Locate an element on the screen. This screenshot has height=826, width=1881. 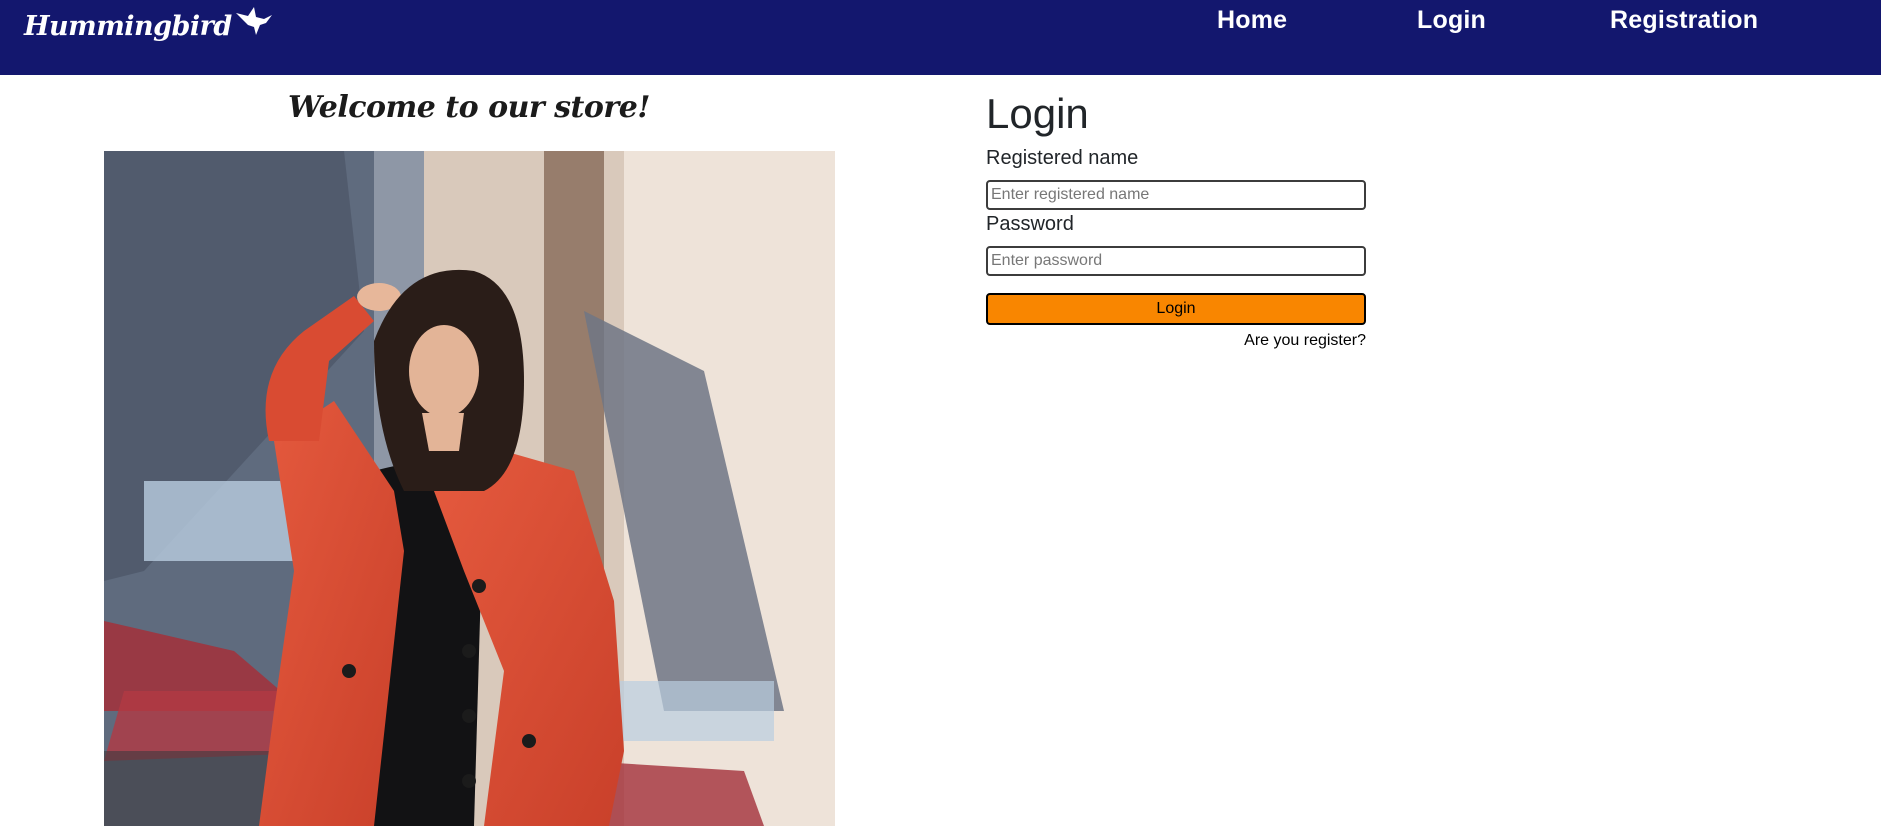
password-label: Password is located at coordinates (1030, 224).